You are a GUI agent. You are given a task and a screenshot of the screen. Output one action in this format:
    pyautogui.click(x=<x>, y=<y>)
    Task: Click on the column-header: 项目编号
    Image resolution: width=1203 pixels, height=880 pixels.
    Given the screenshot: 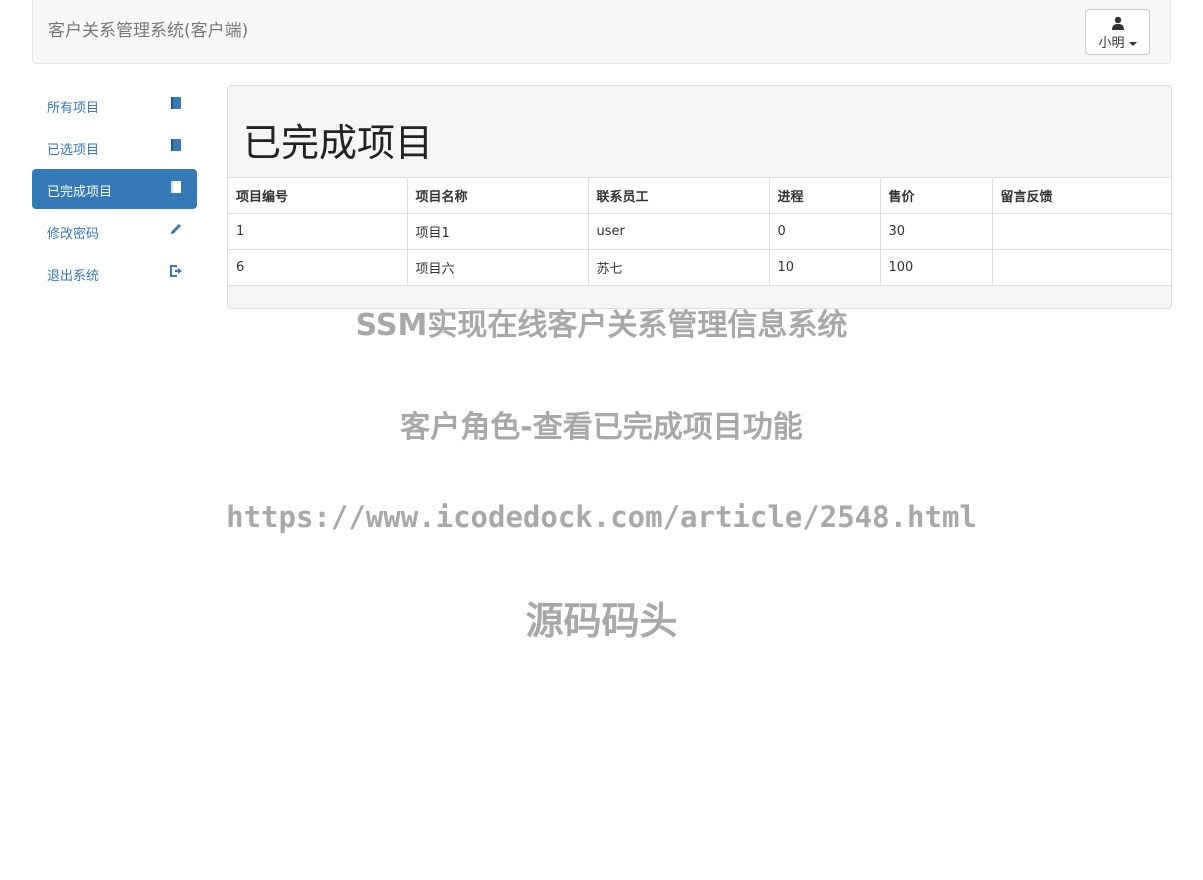 What is the action you would take?
    pyautogui.click(x=318, y=195)
    